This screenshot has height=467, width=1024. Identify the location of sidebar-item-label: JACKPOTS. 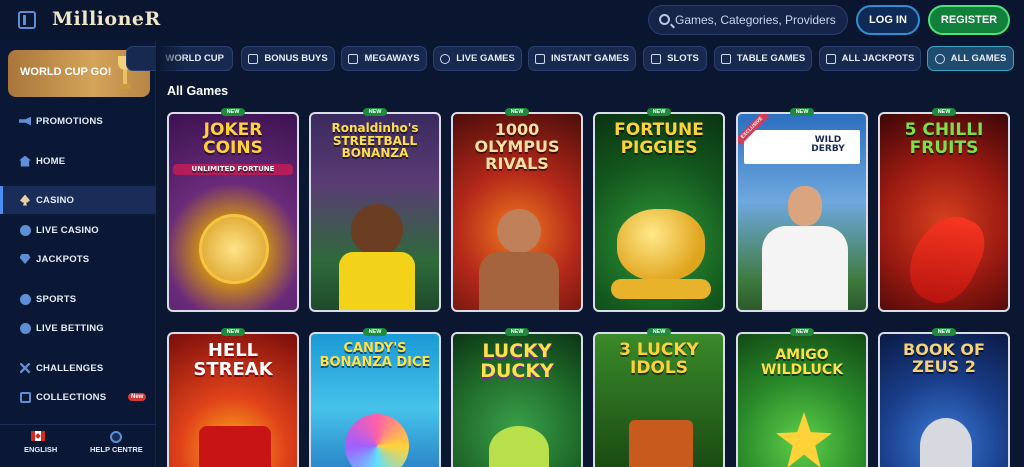
(63, 259).